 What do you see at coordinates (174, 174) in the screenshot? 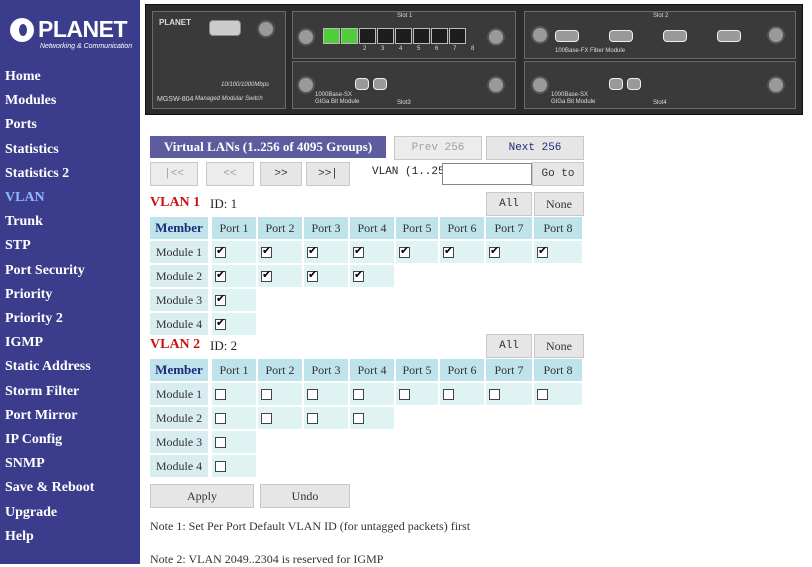
I see `first-page-button: |<<` at bounding box center [174, 174].